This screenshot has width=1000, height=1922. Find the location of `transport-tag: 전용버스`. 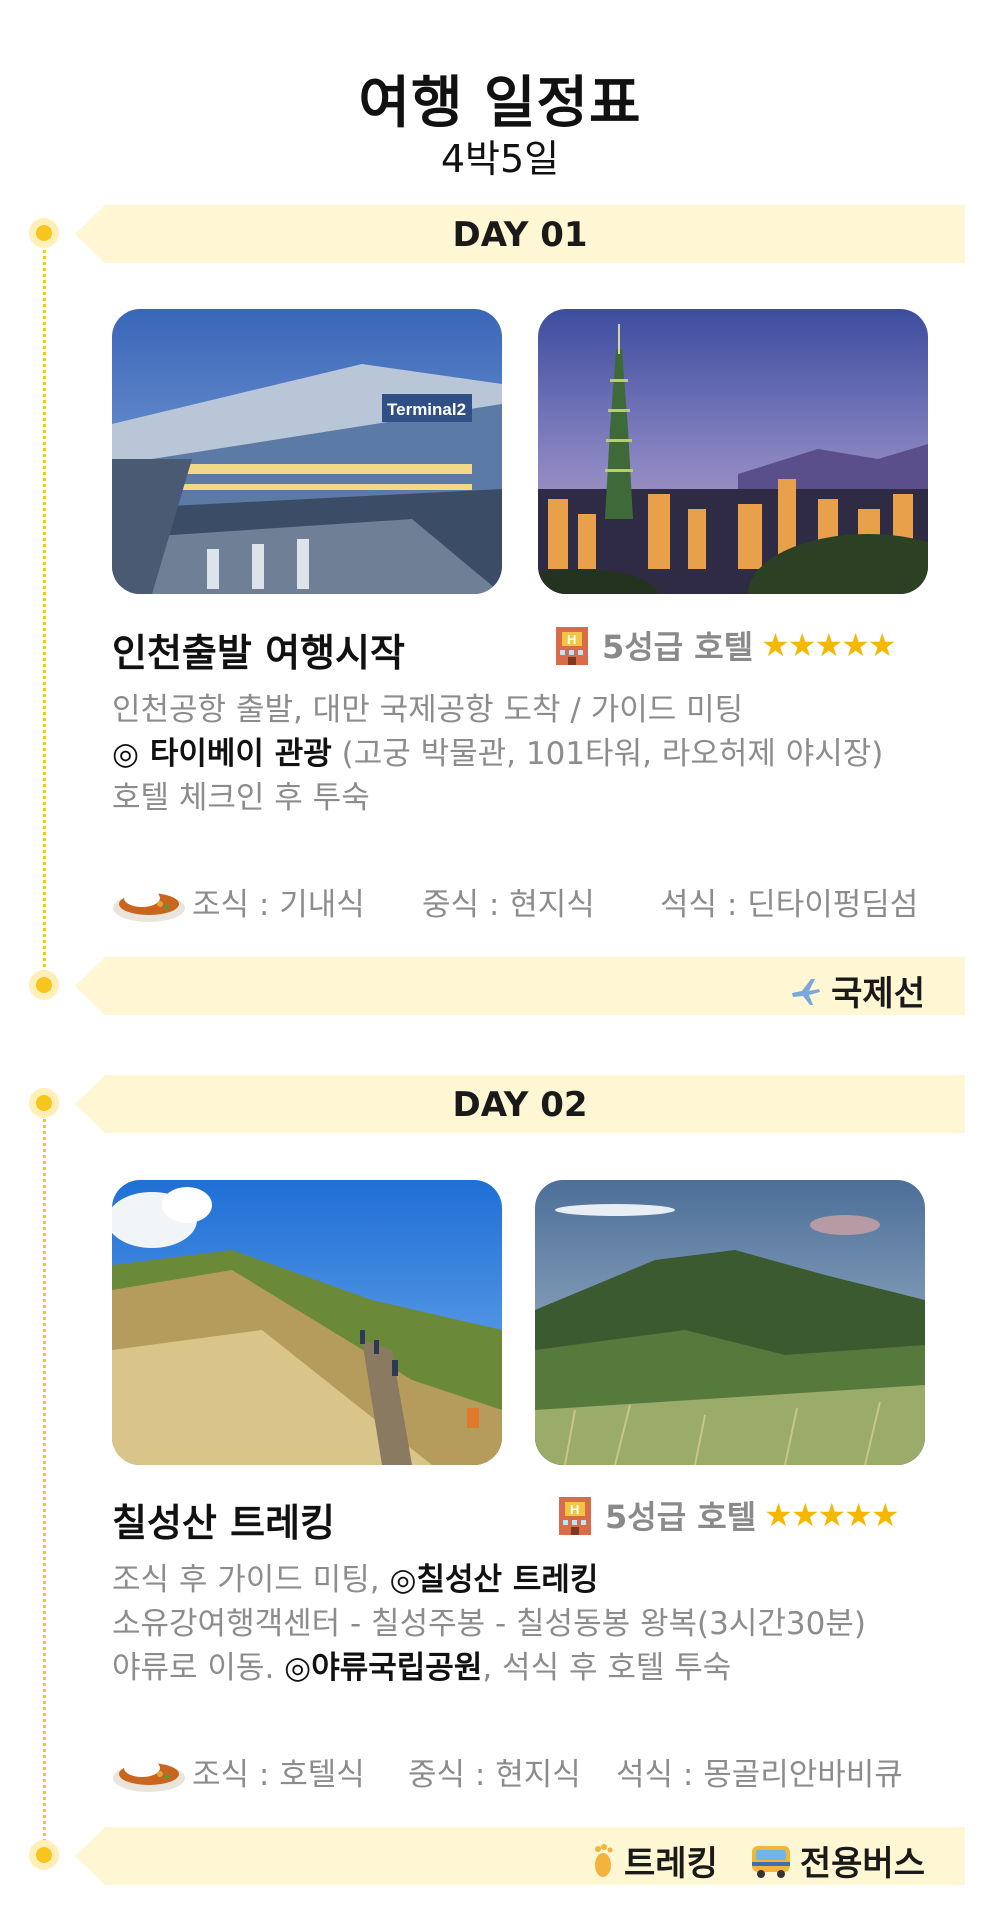

transport-tag: 전용버스 is located at coordinates (837, 1860).